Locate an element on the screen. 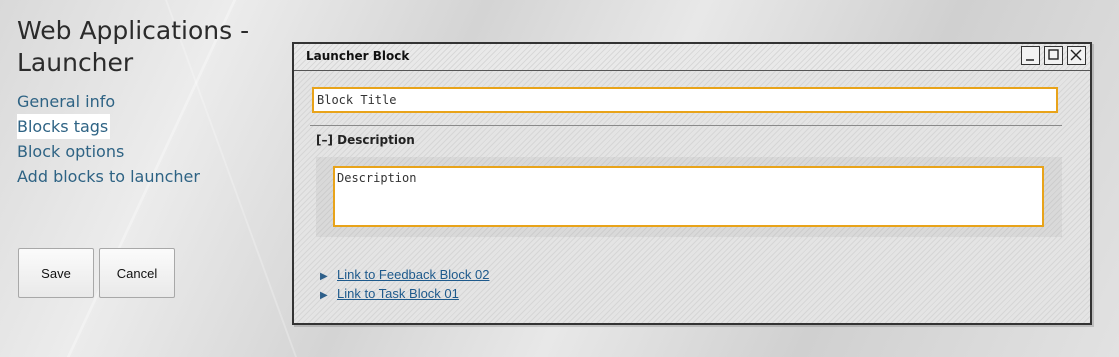 Image resolution: width=1119 pixels, height=357 pixels. description-section-toggle: [–] Description is located at coordinates (365, 140).